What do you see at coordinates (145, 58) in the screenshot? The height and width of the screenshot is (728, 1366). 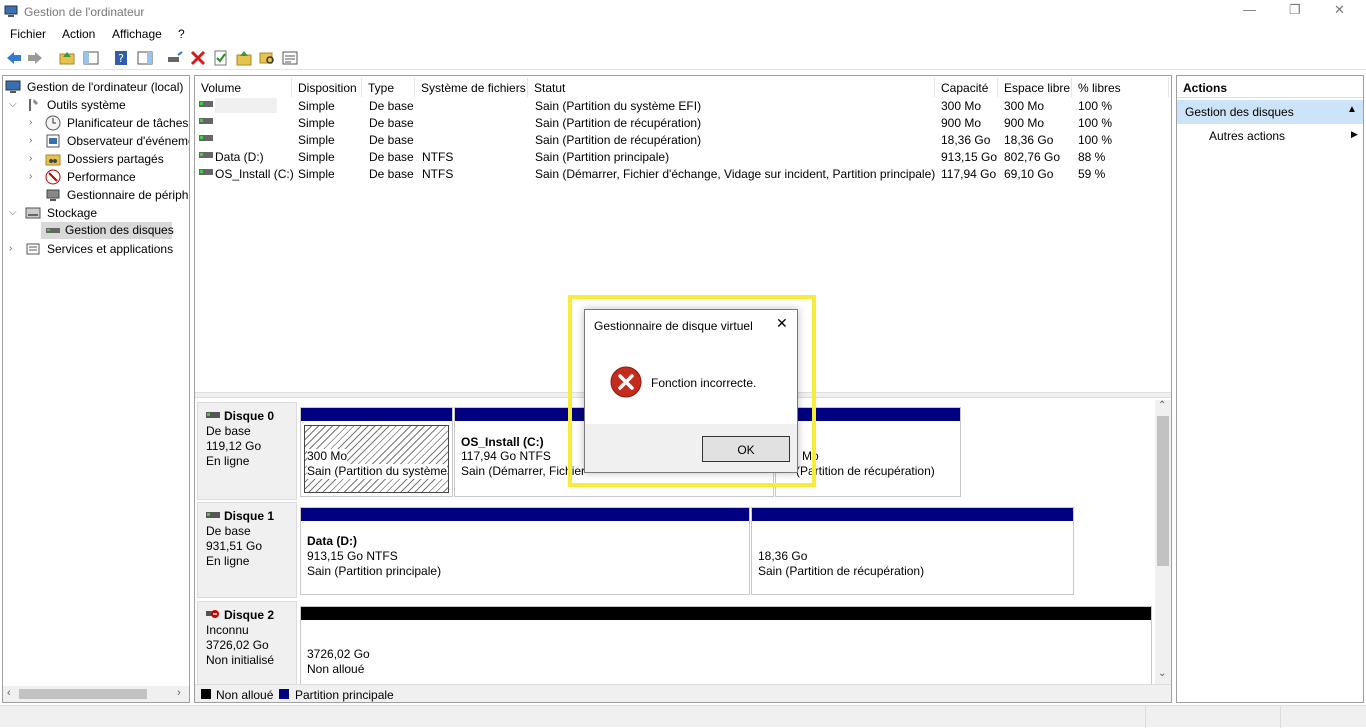 I see `show-hide-action-pane-icon` at bounding box center [145, 58].